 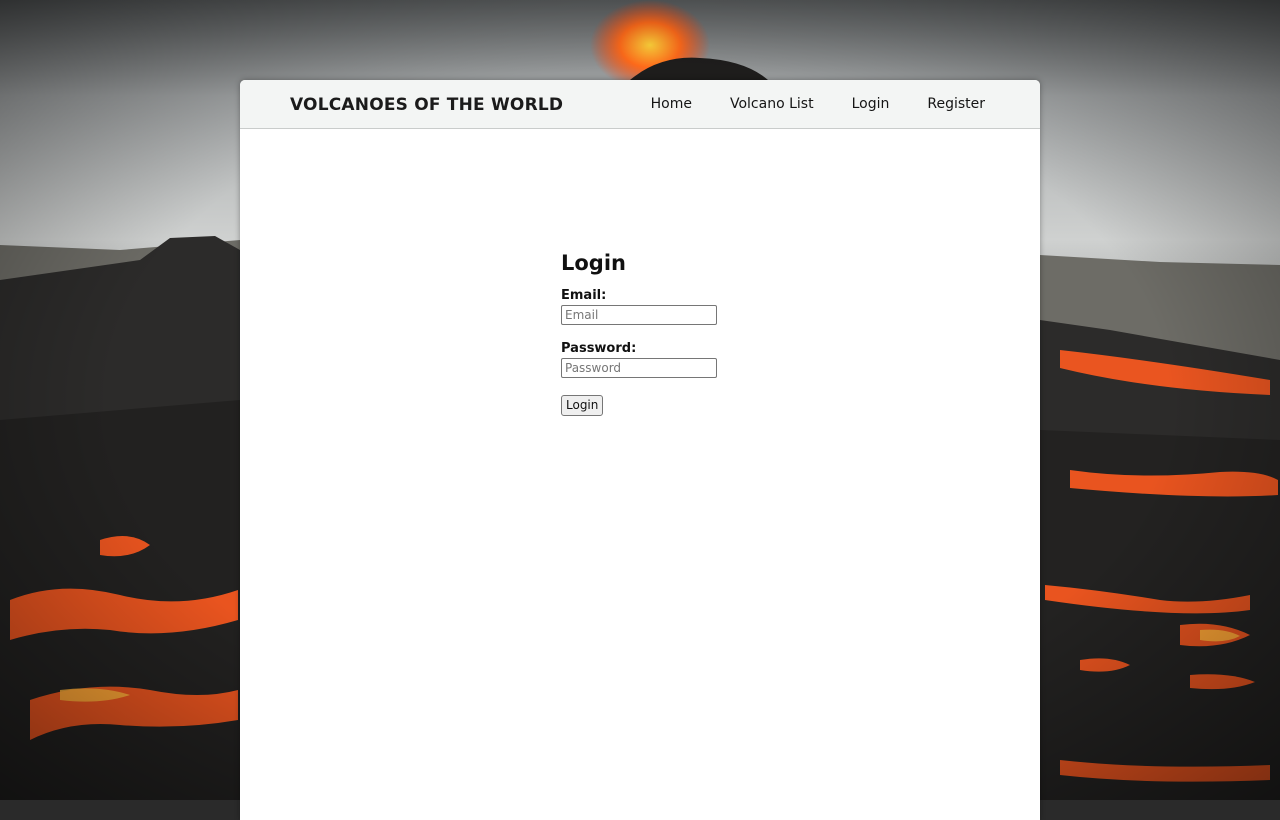 I want to click on site-brand-title: VOLCANOES OF THE WORLD, so click(x=426, y=105).